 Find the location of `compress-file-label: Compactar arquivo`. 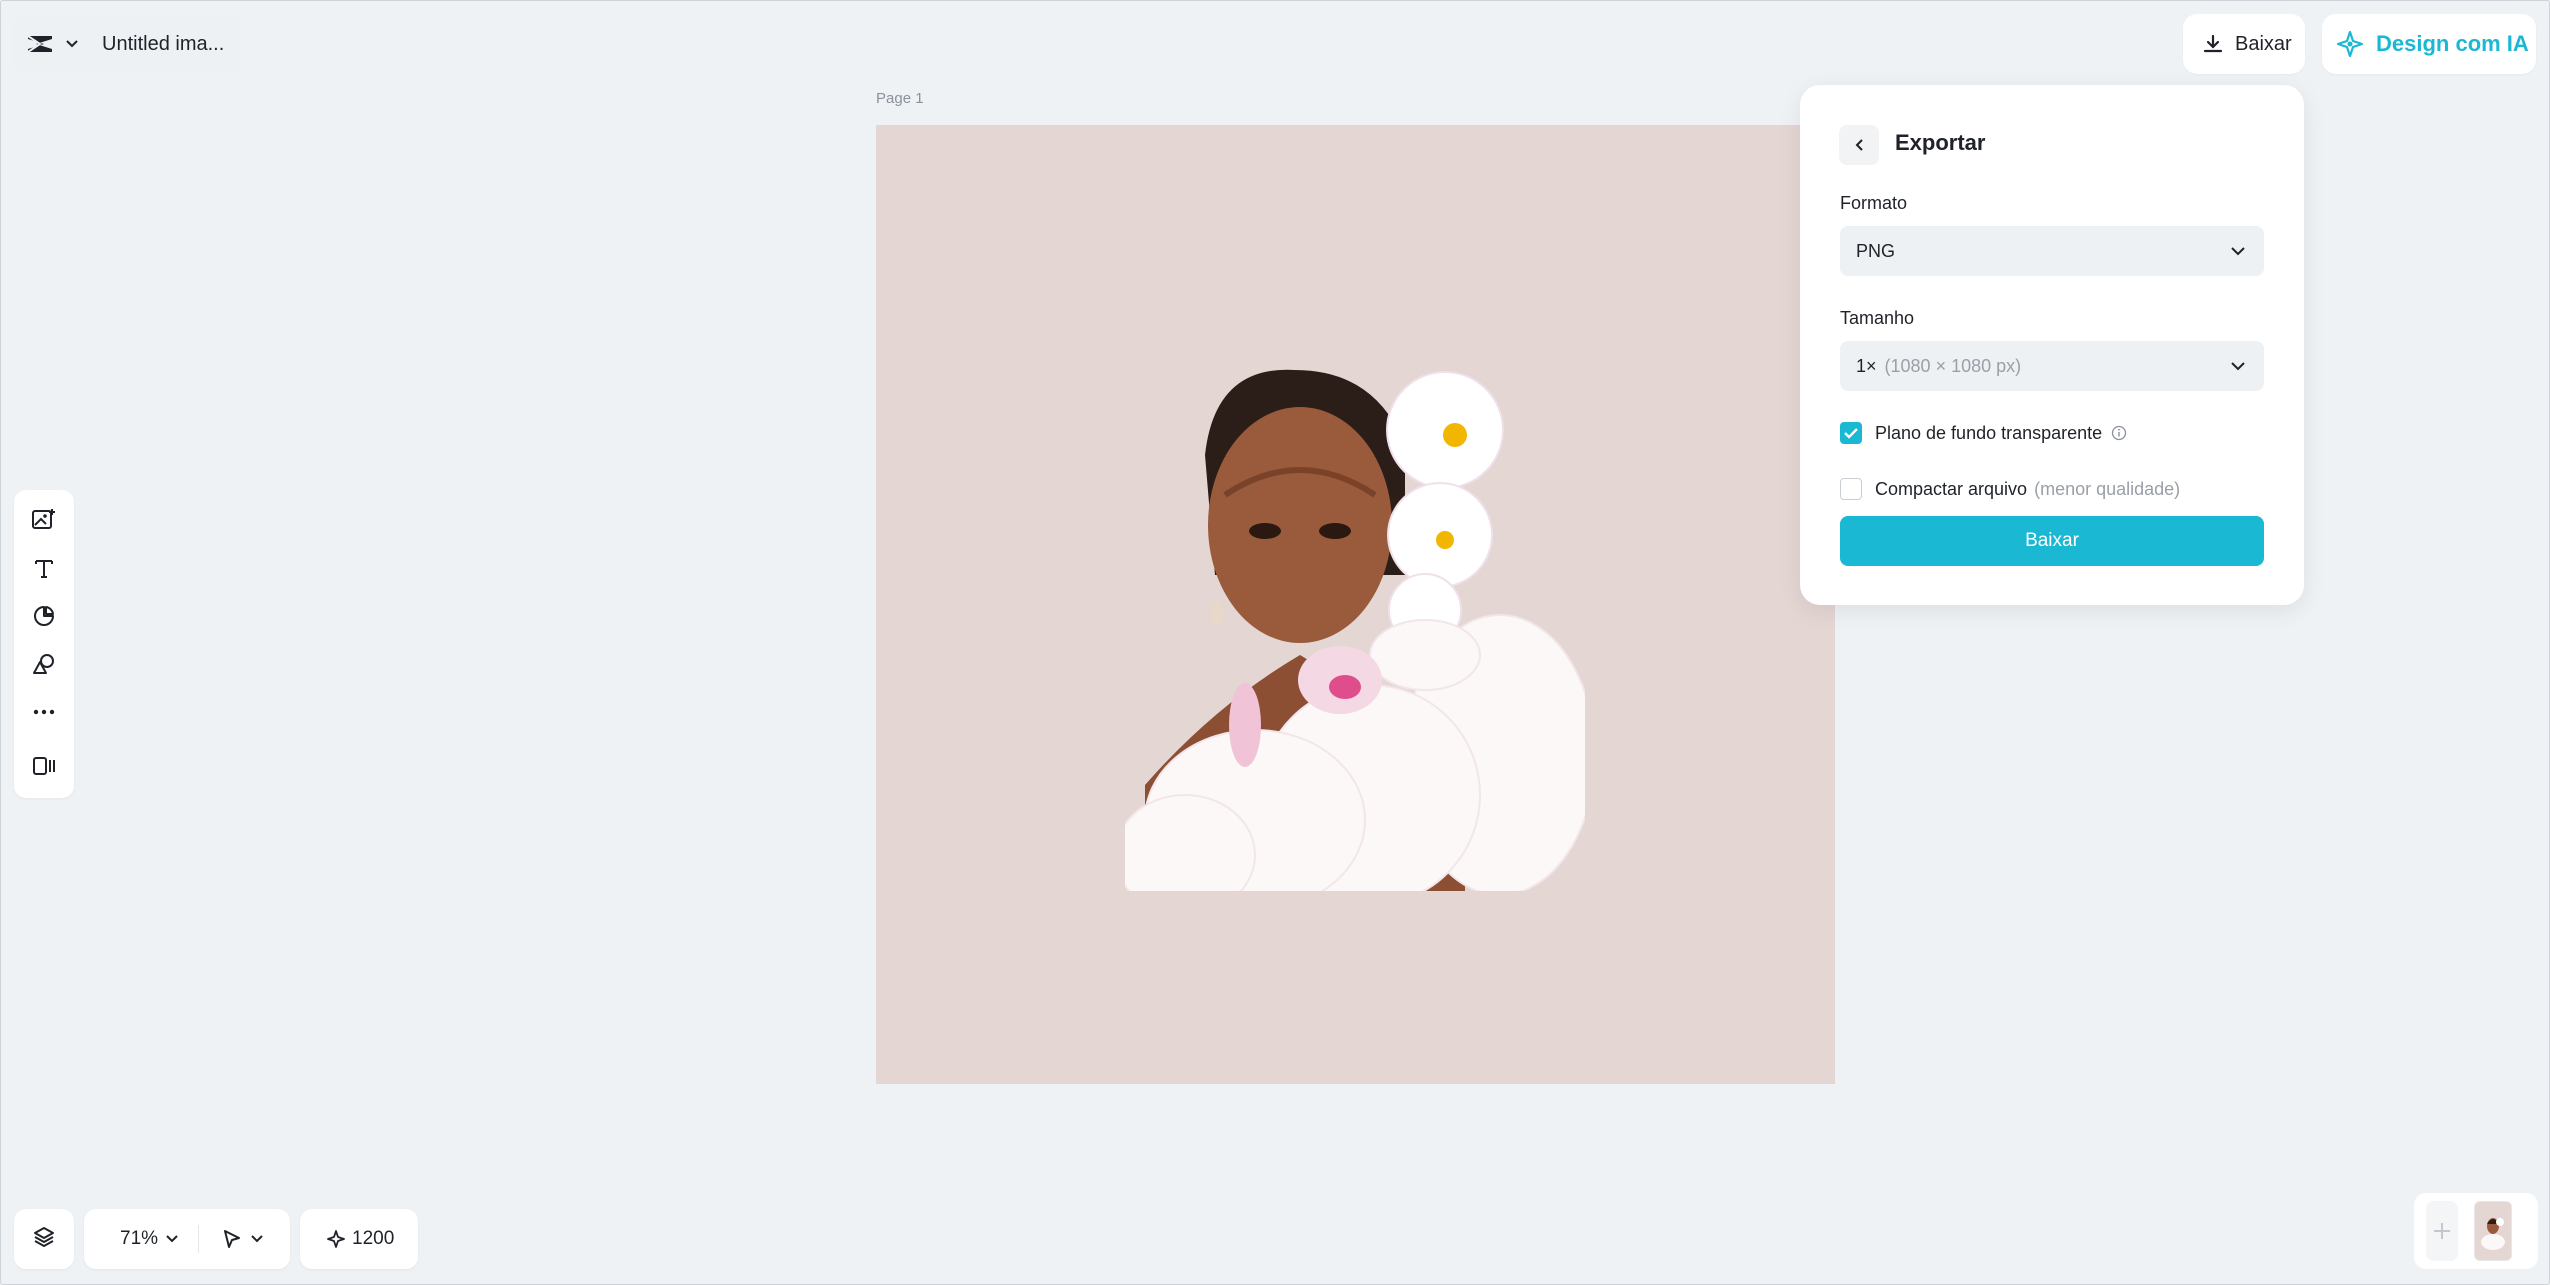

compress-file-label: Compactar arquivo is located at coordinates (1951, 488).